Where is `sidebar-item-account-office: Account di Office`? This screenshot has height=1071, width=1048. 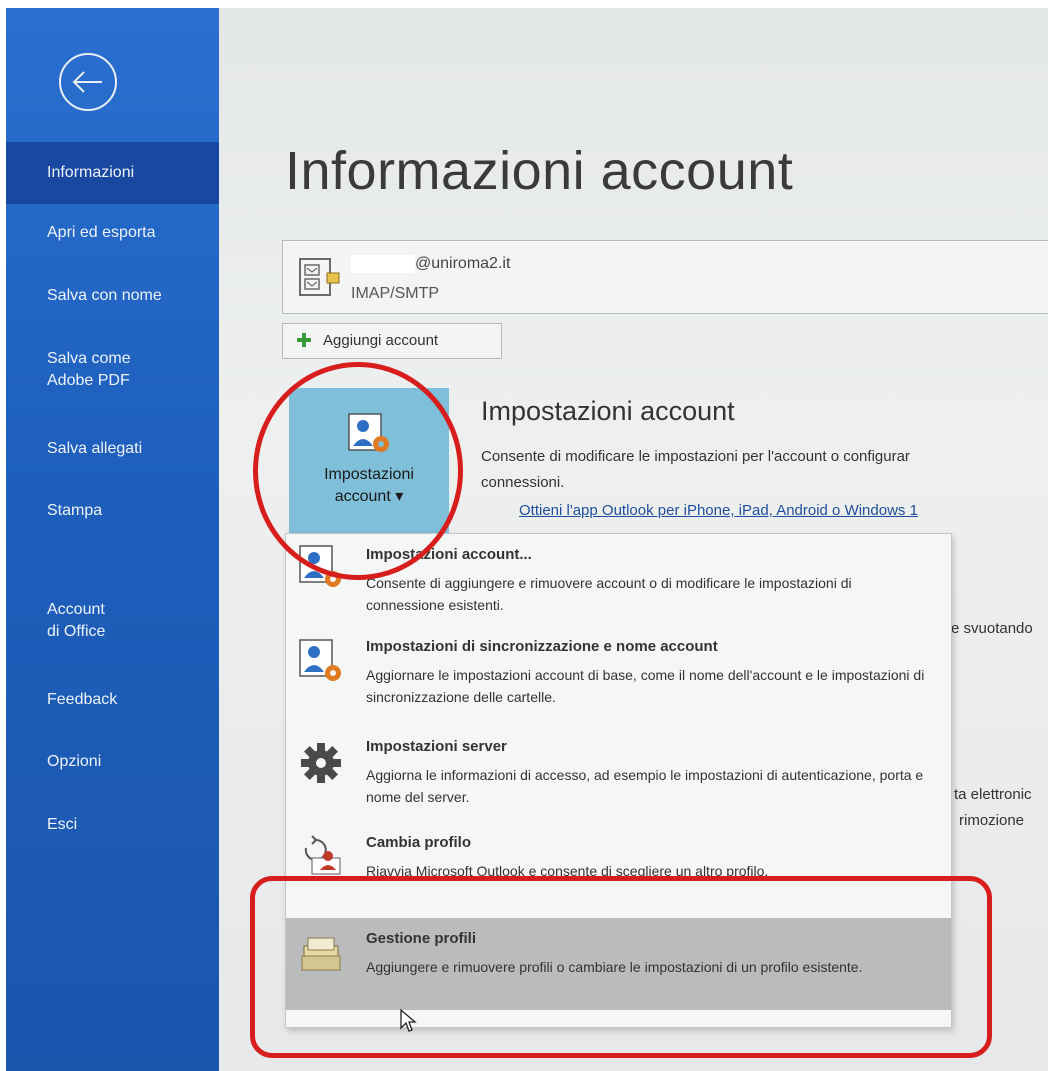 sidebar-item-account-office: Account di Office is located at coordinates (112, 621).